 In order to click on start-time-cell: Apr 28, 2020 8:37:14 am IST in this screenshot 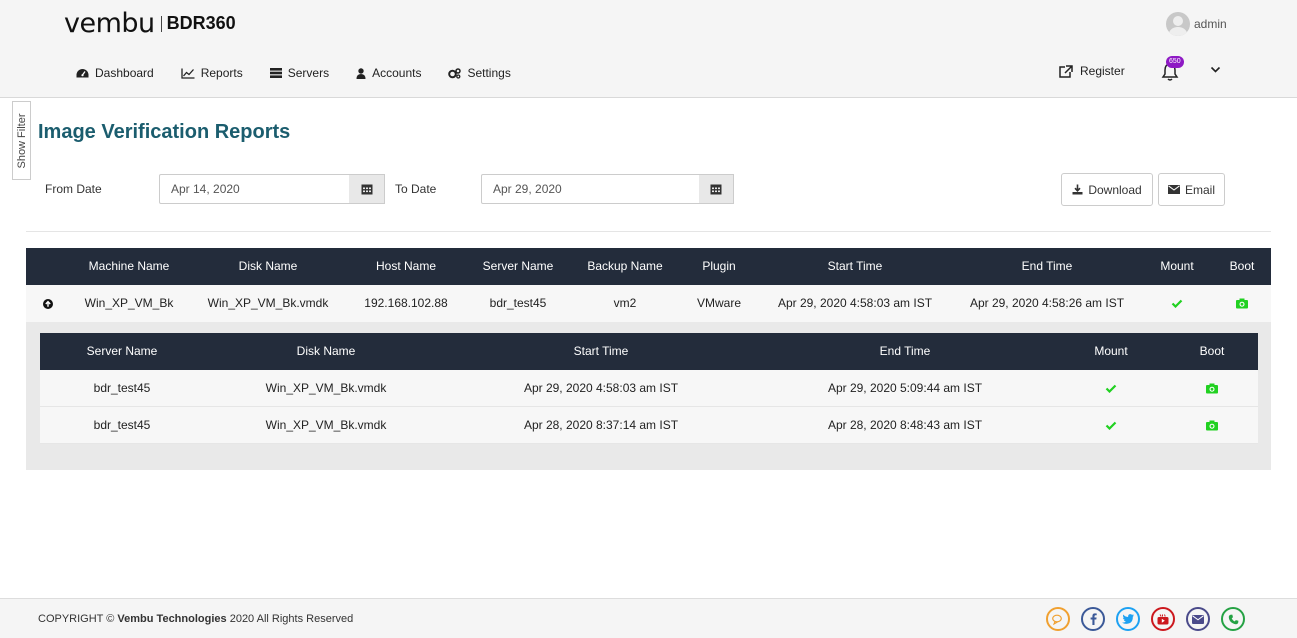, I will do `click(601, 425)`.